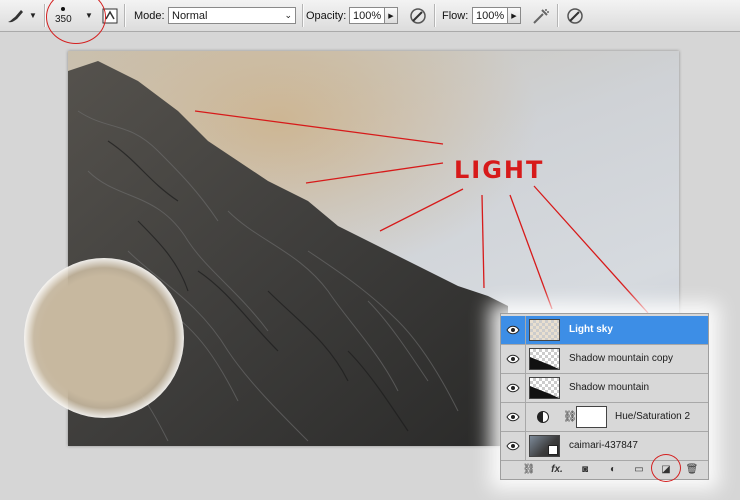 Image resolution: width=740 pixels, height=500 pixels. I want to click on brush-size-annotation-circle, so click(76, 22).